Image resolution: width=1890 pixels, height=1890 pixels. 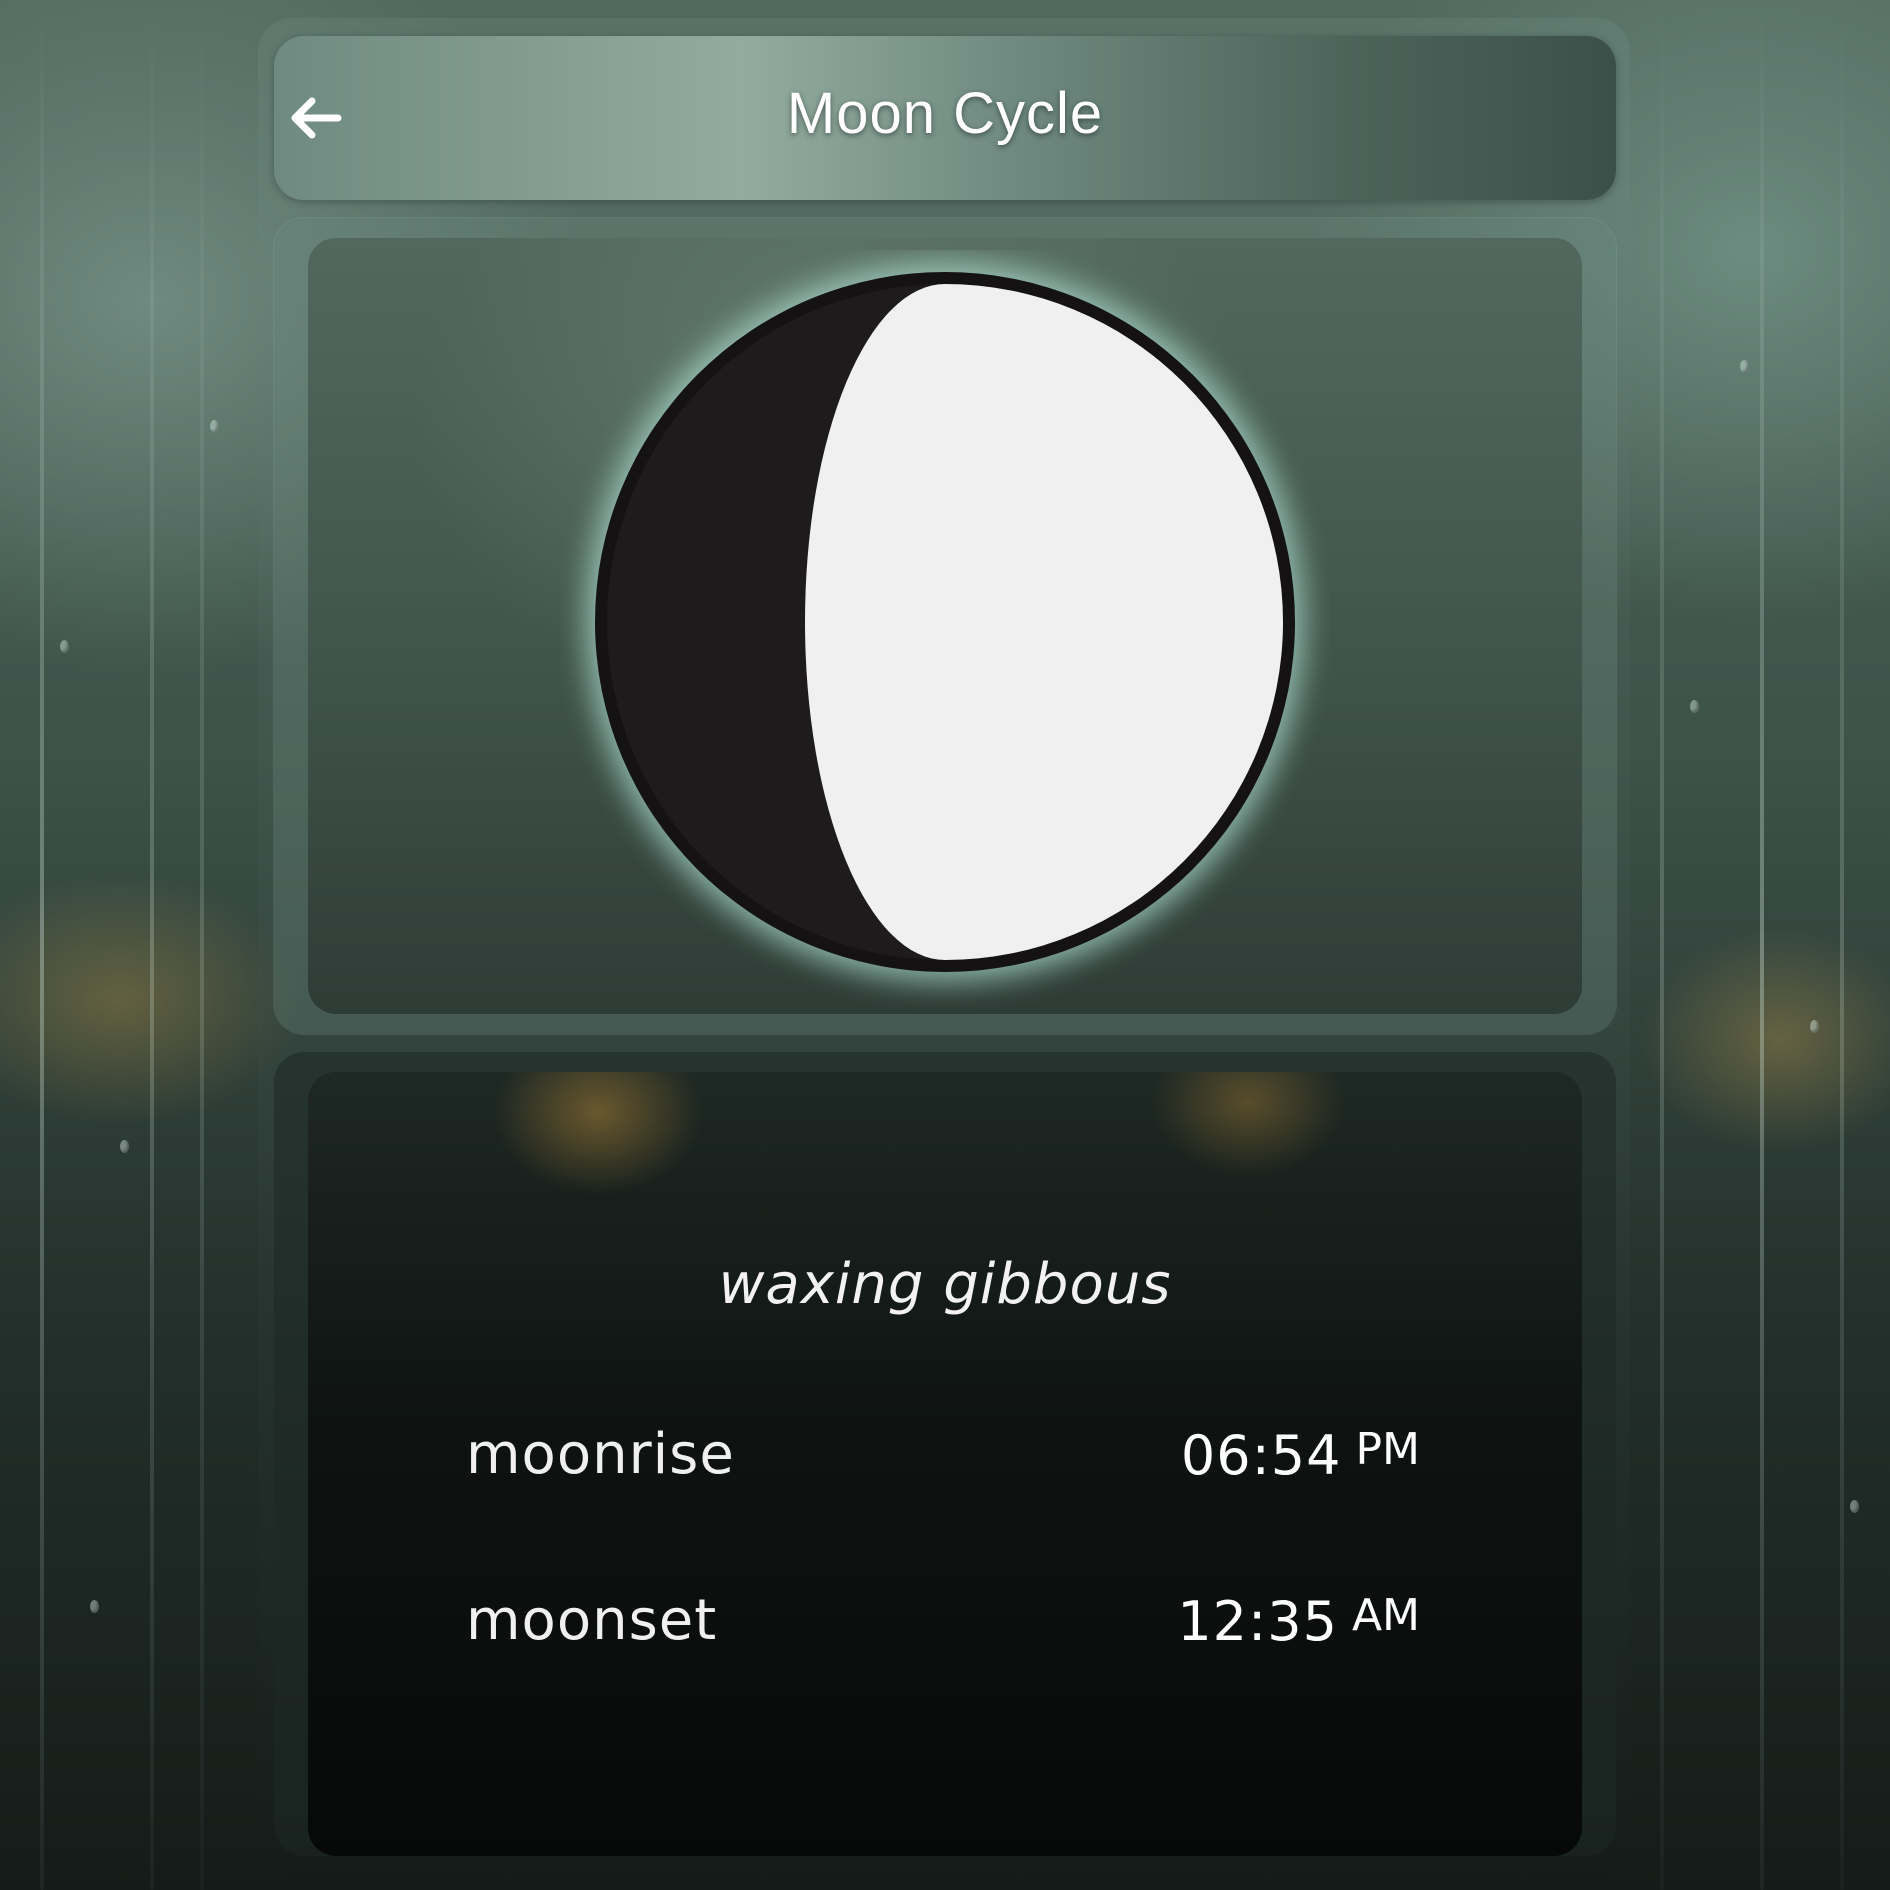 I want to click on moonrise-time-value: 06:54, so click(x=1261, y=1455).